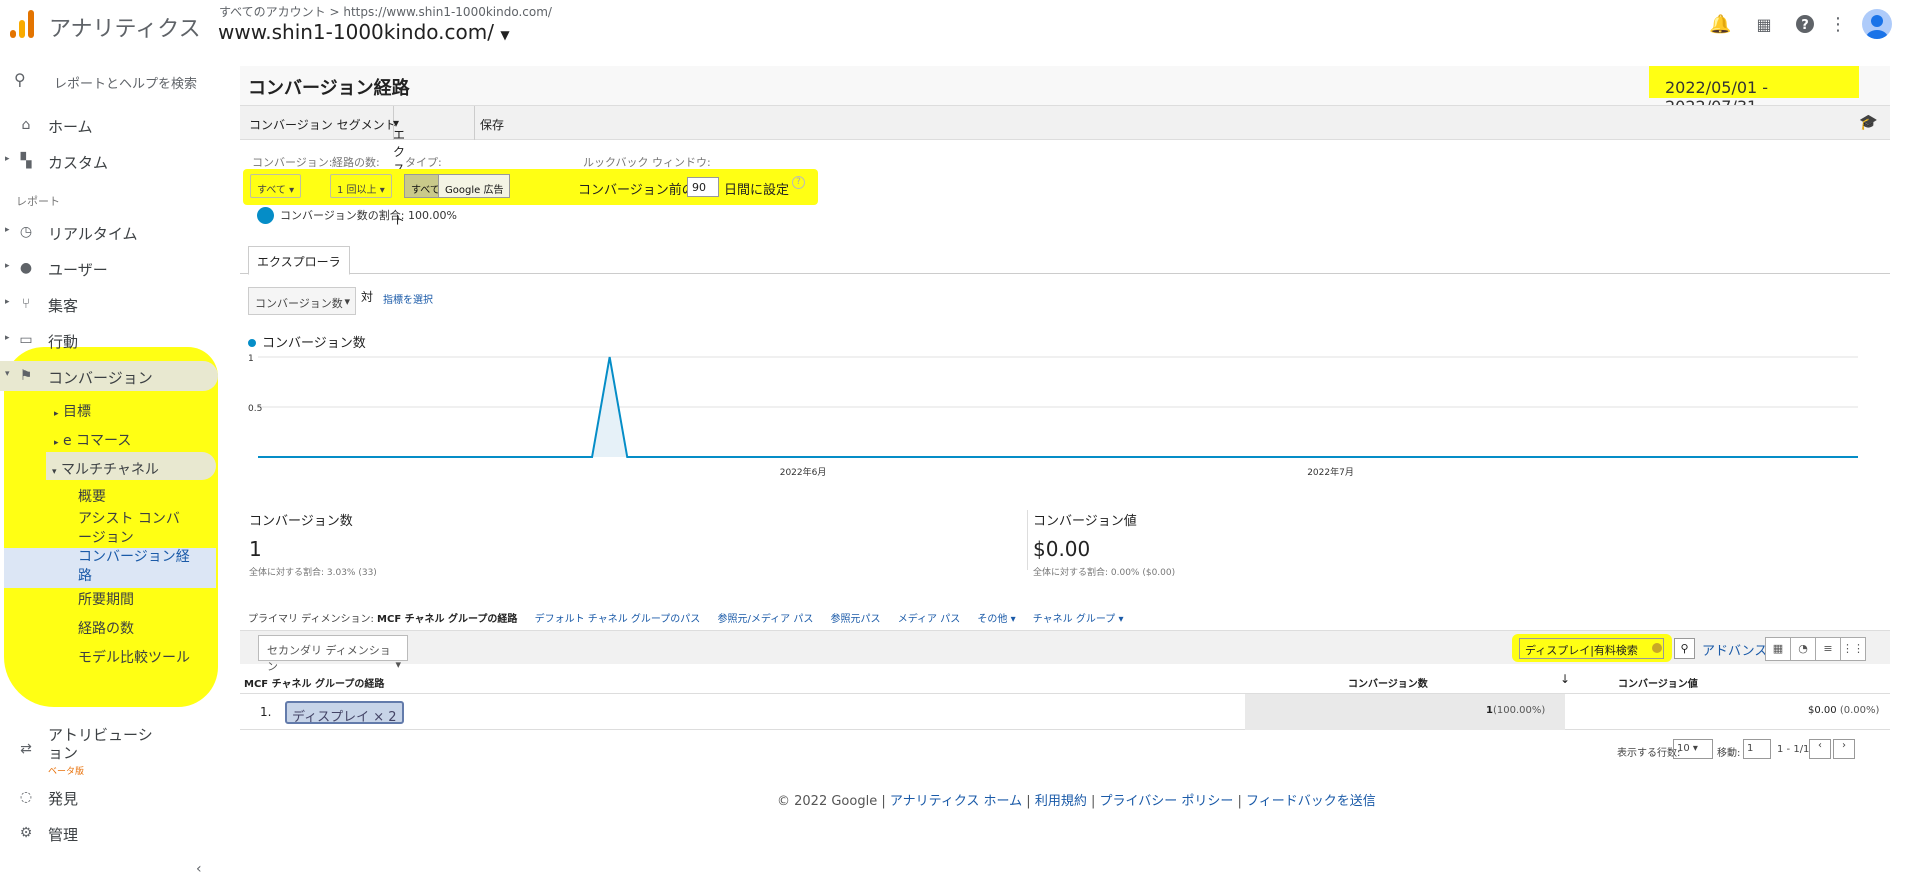  What do you see at coordinates (134, 529) in the screenshot?
I see `sidebar-item-assisted: アシスト コンバージョン` at bounding box center [134, 529].